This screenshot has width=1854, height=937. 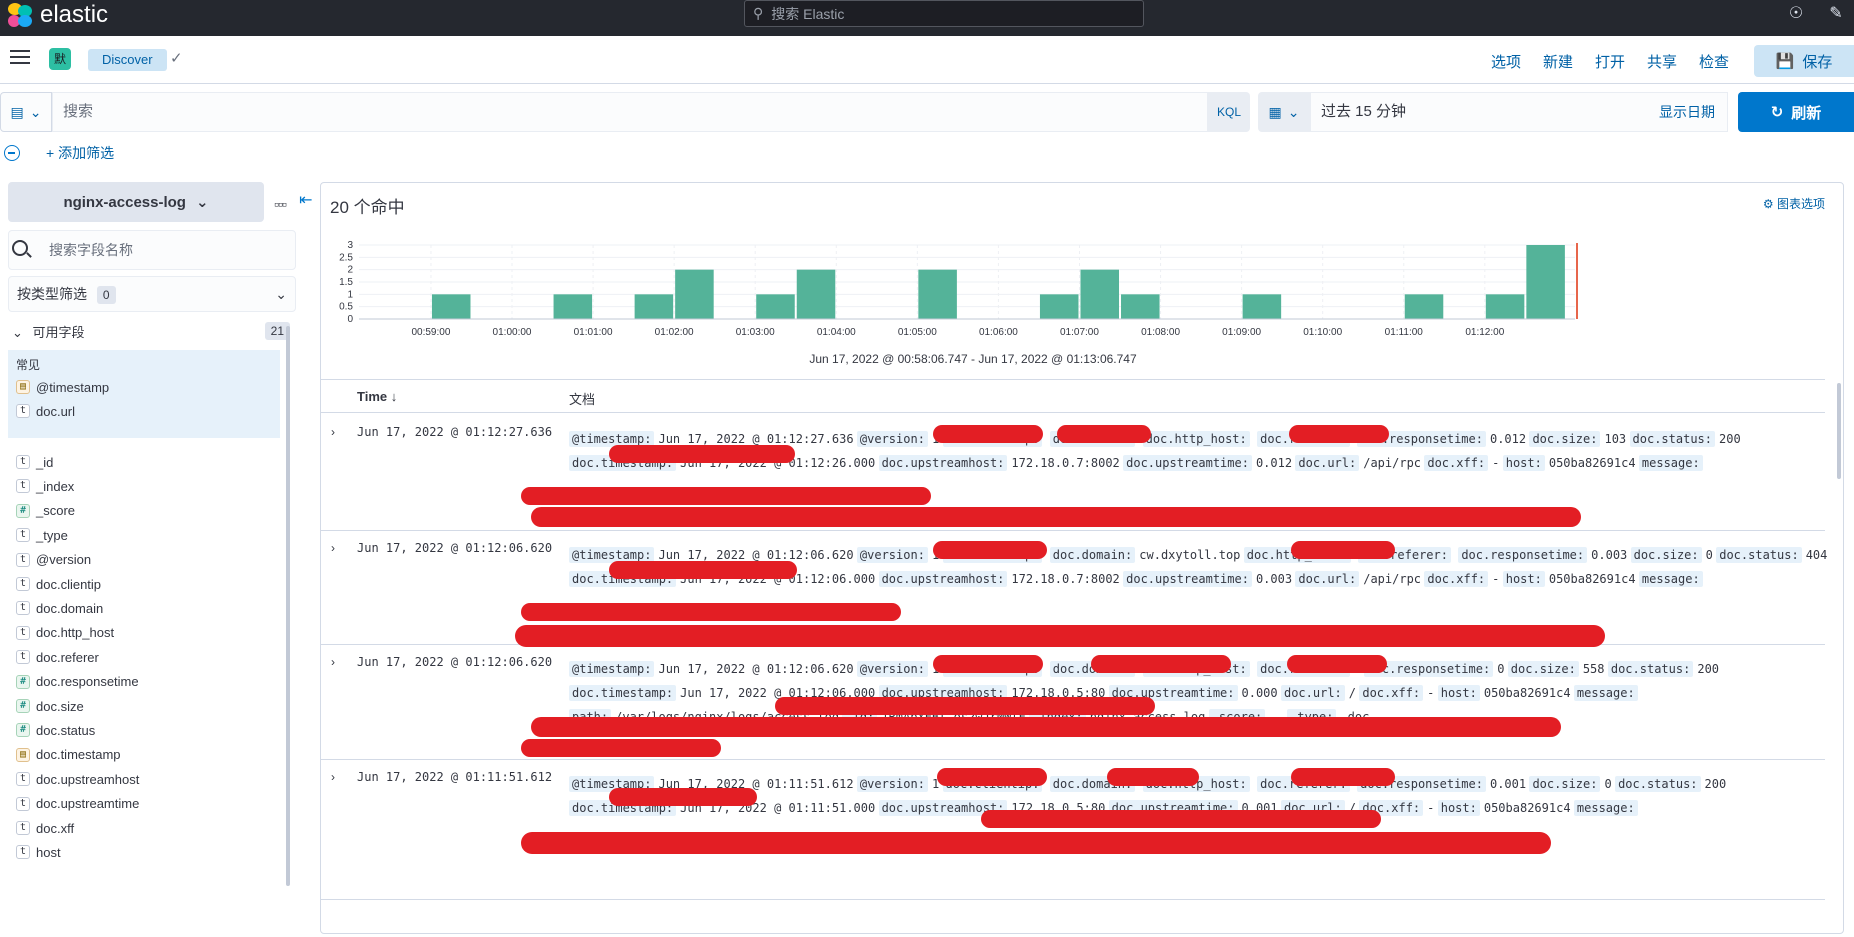 I want to click on options-link: 选项, so click(x=1506, y=61).